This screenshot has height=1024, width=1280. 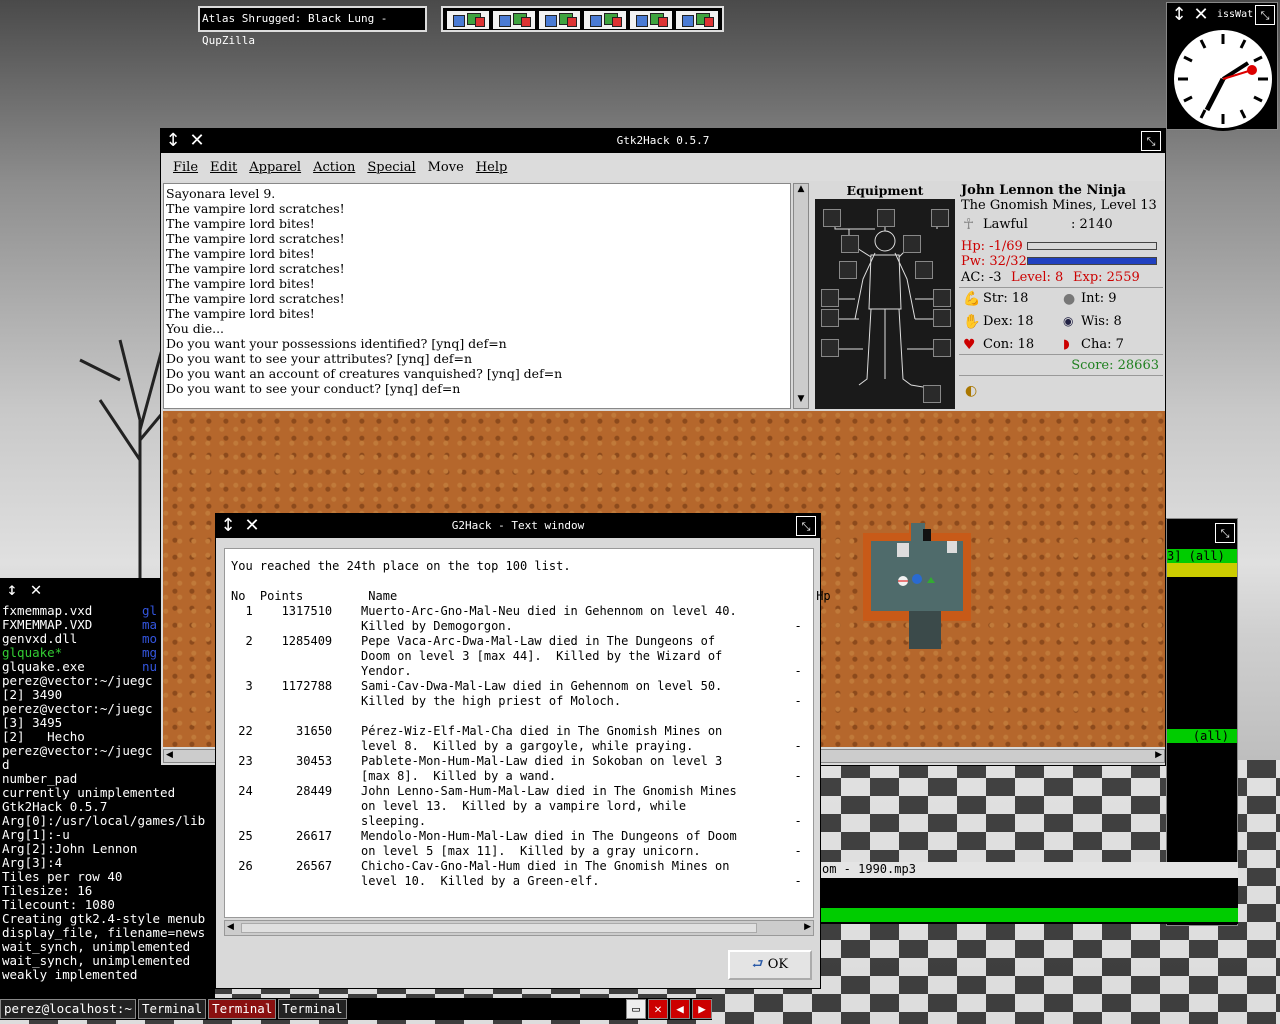 I want to click on score-label: Score: 28663, so click(x=1115, y=365).